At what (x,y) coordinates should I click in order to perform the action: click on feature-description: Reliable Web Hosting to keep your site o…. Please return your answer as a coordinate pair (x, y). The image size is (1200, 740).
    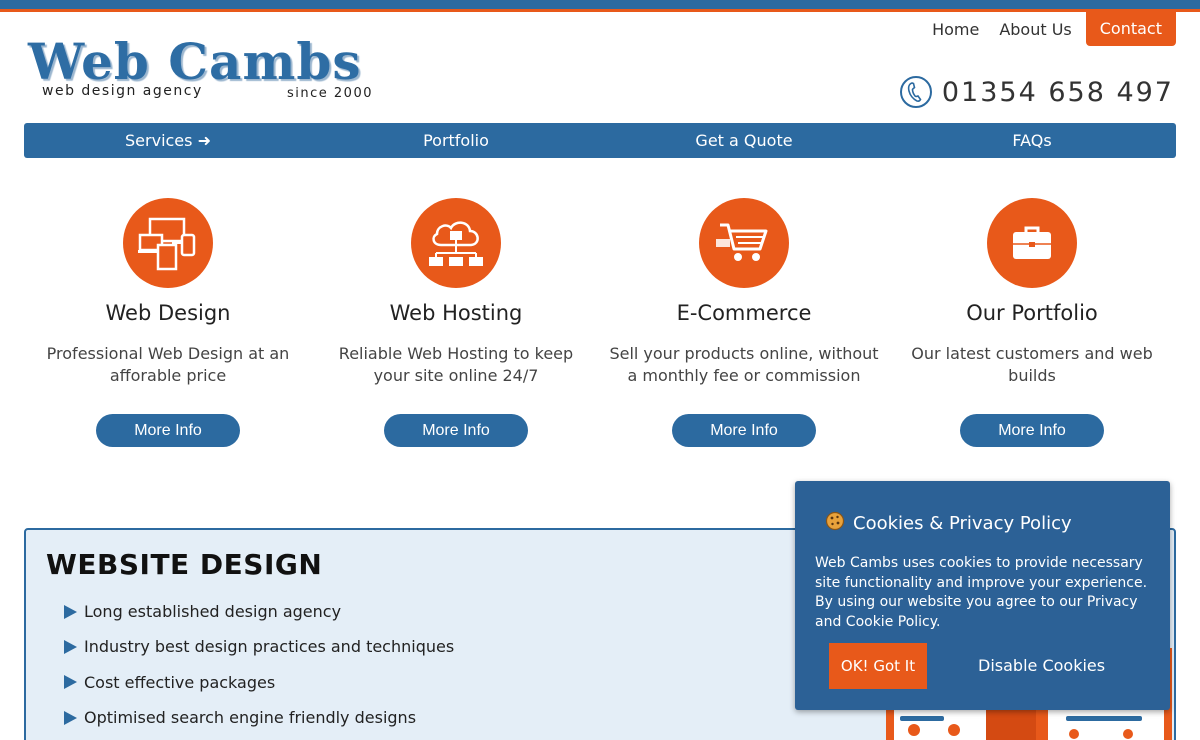
    Looking at the image, I should click on (456, 364).